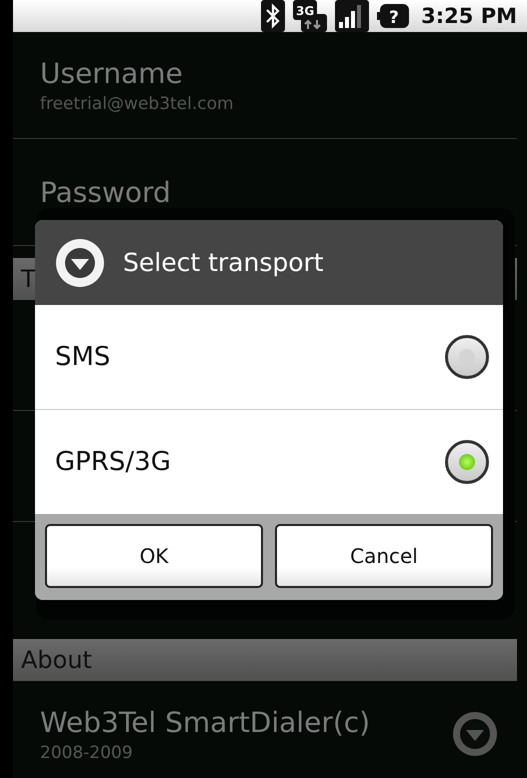 The height and width of the screenshot is (778, 527). I want to click on item-summary: freetrial@web3tel.com, so click(137, 104).